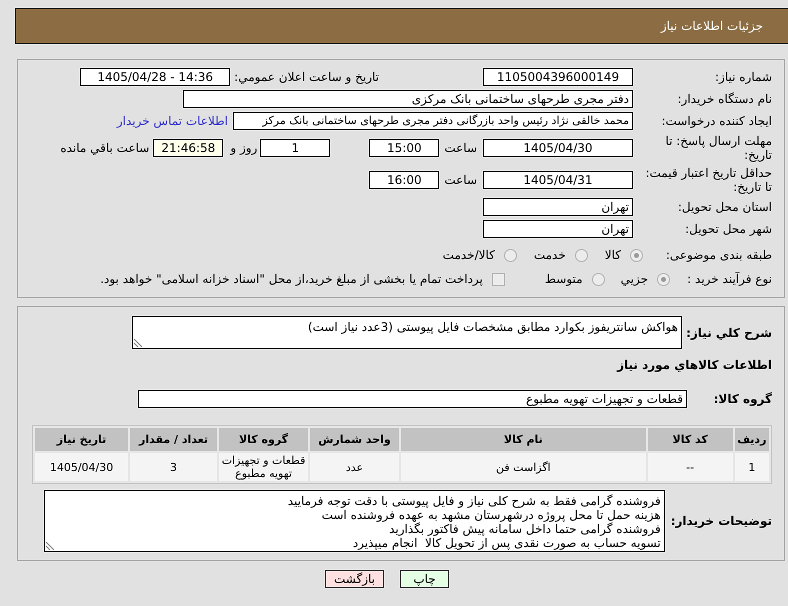 The image size is (788, 606). Describe the element at coordinates (174, 439) in the screenshot. I see `table-header-cell: تعداد / مقدار` at that location.